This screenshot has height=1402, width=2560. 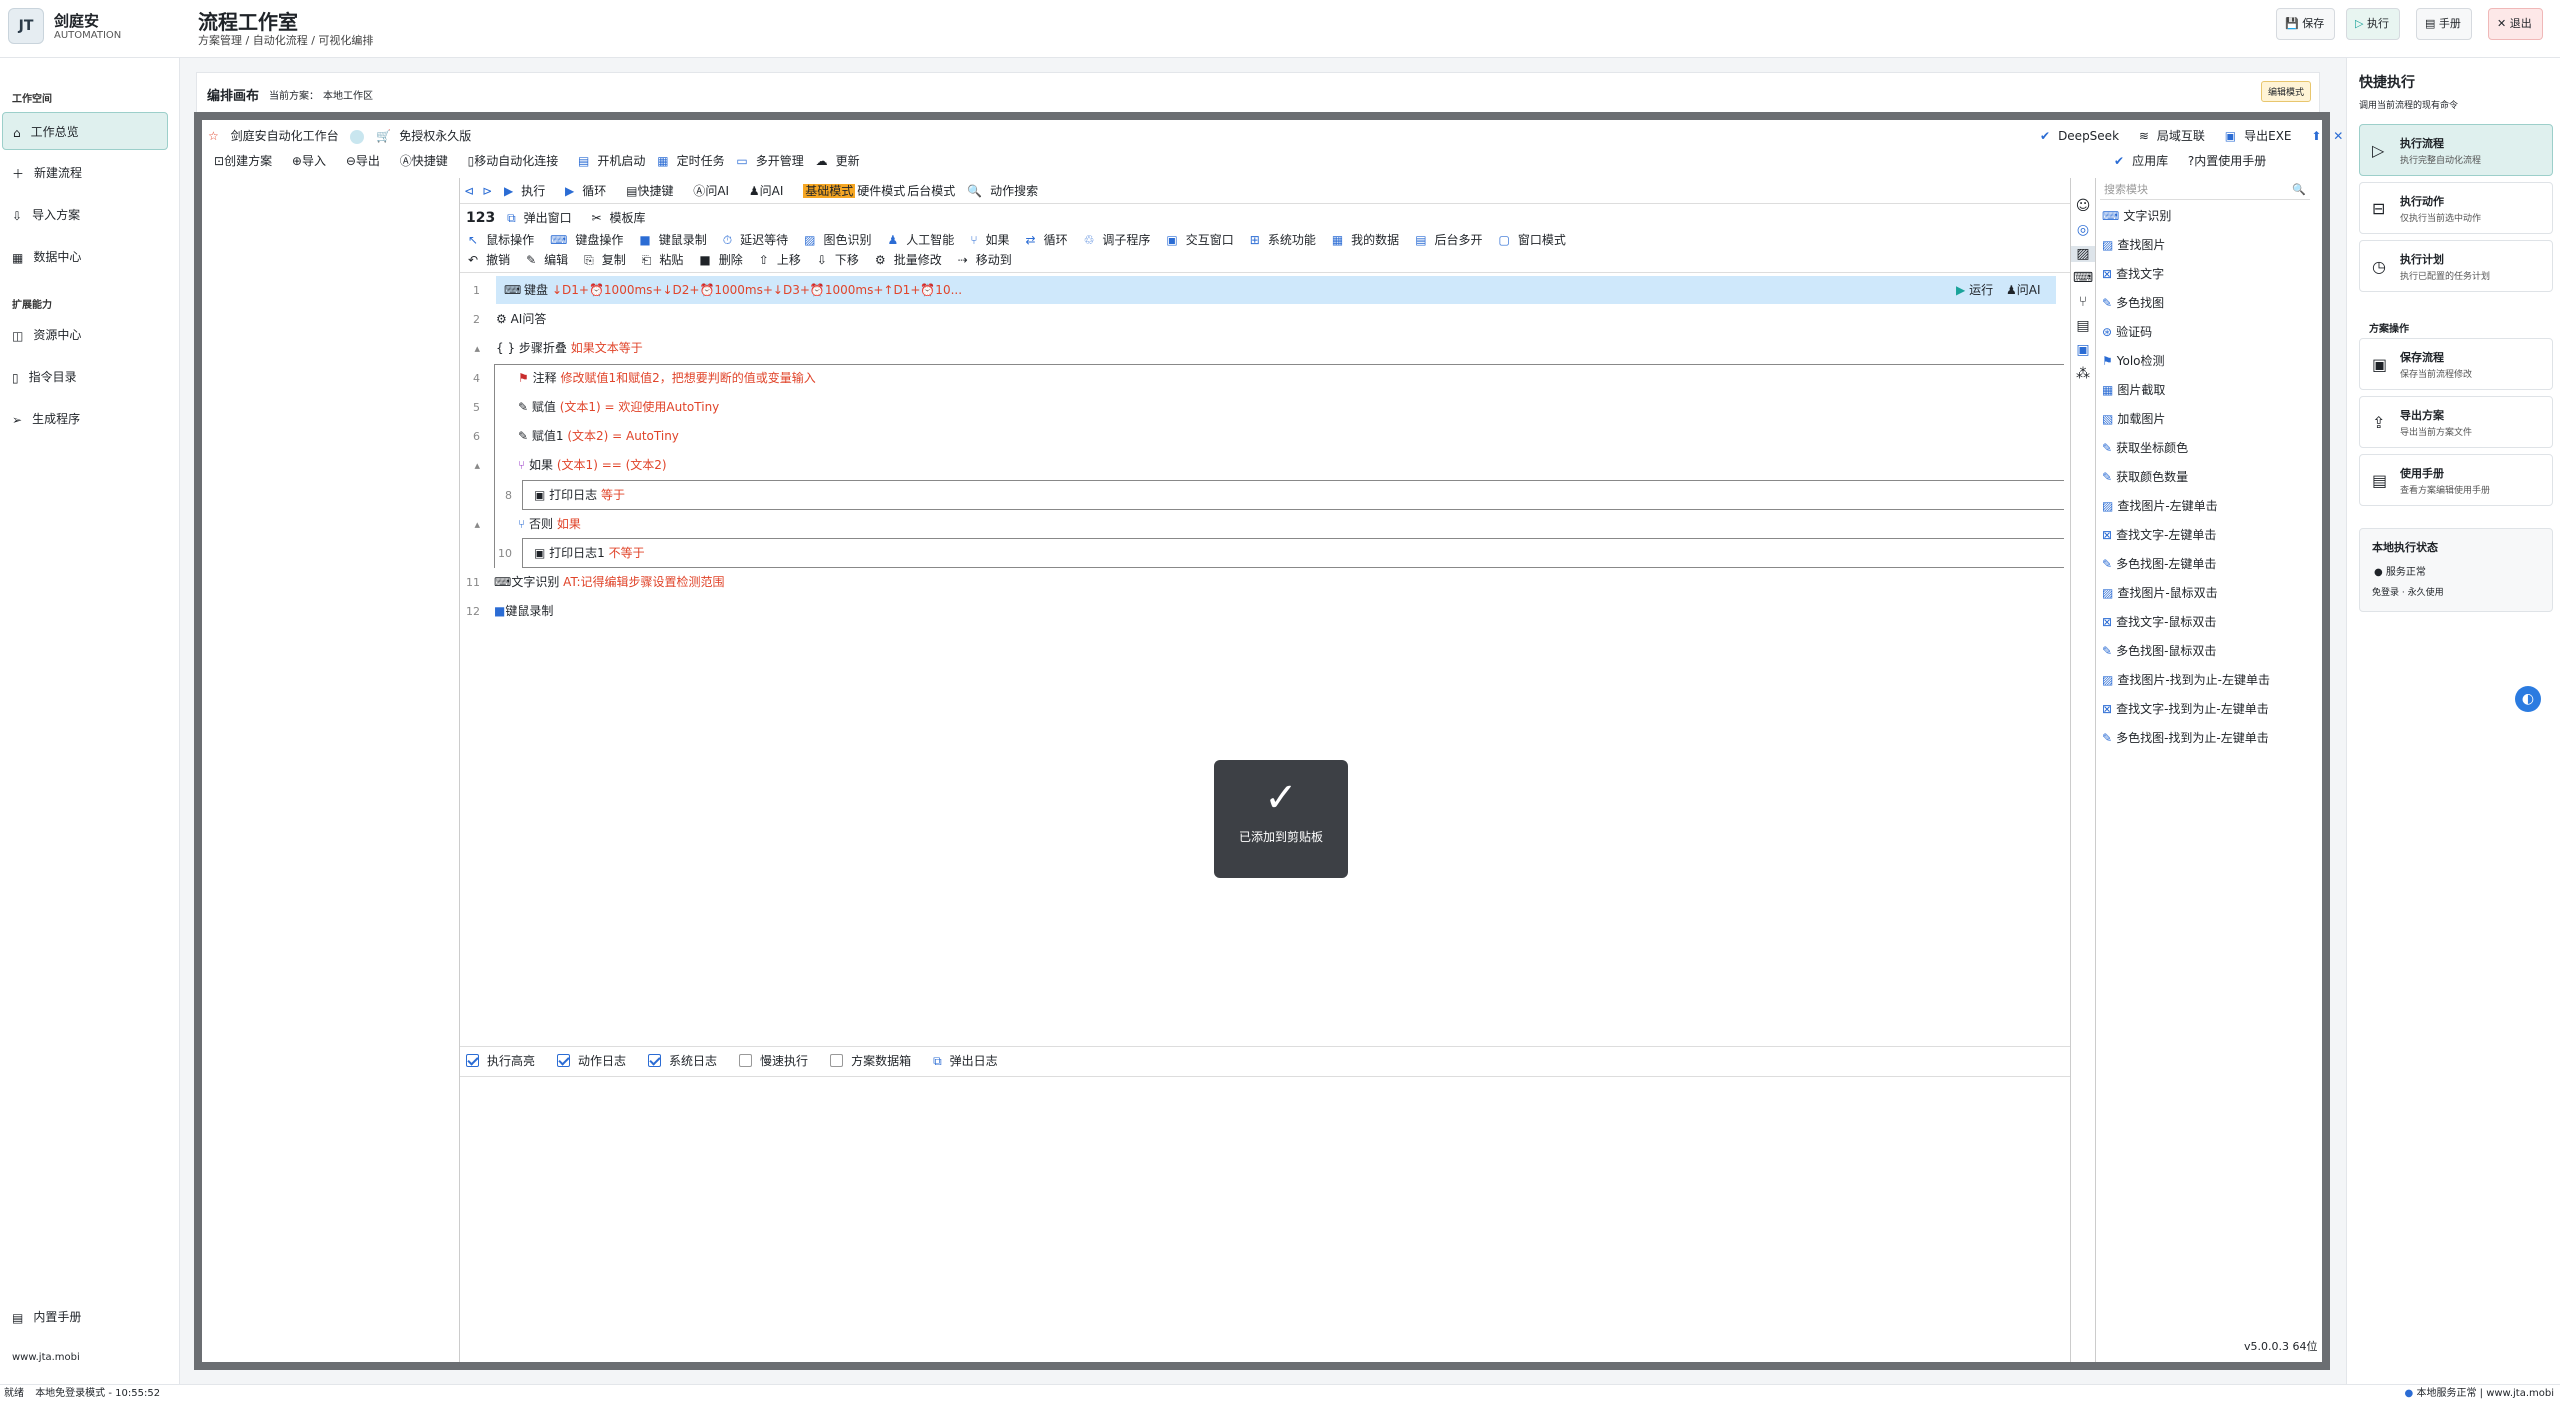 What do you see at coordinates (589, 407) in the screenshot?
I see `code-line: 5 ✎ 赋值 (文本1) = 欢迎使用AutoTiny` at bounding box center [589, 407].